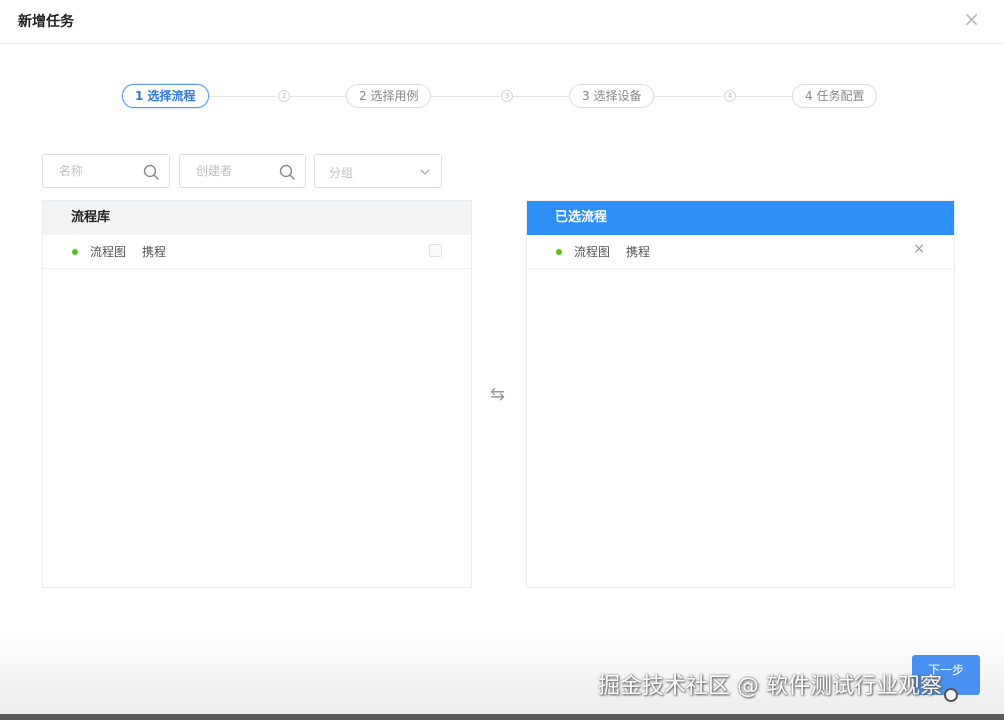 The height and width of the screenshot is (720, 1004). Describe the element at coordinates (919, 249) in the screenshot. I see `remove-icon: ×` at that location.